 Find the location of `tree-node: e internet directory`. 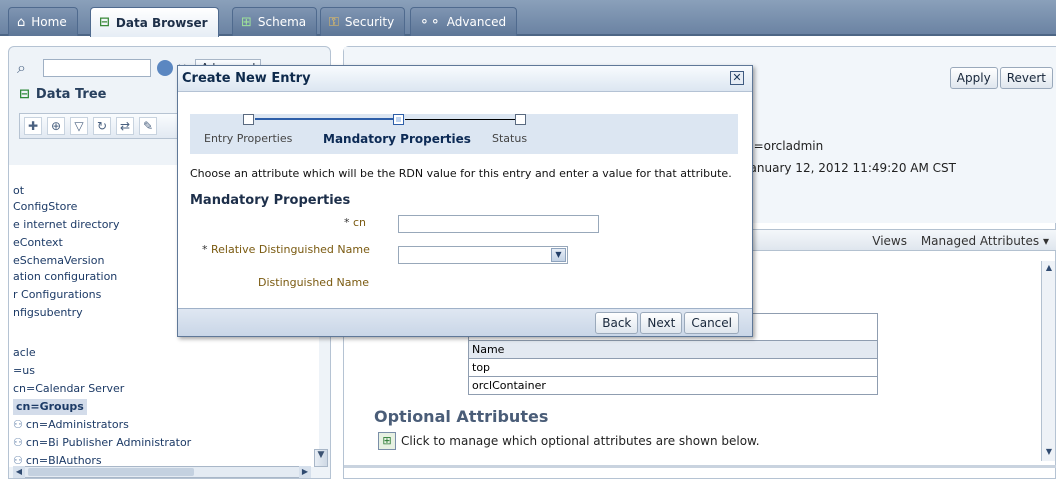

tree-node: e internet directory is located at coordinates (66, 225).